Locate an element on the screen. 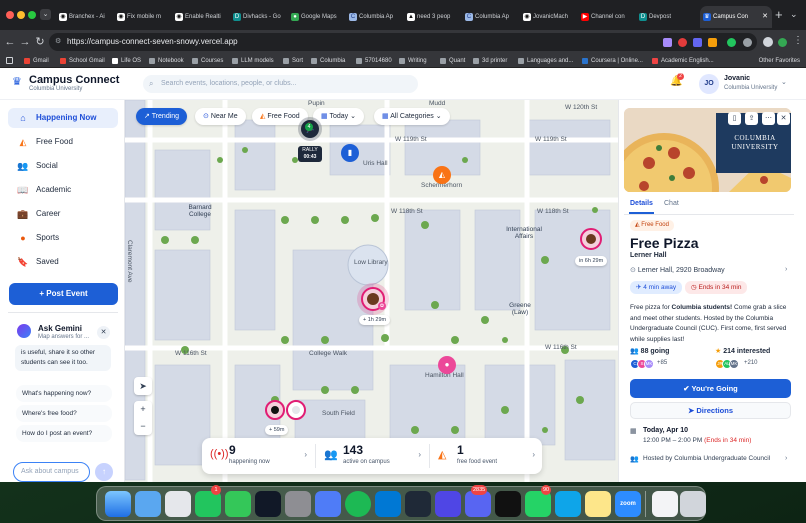  bookmark-item: Writing is located at coordinates (413, 61).